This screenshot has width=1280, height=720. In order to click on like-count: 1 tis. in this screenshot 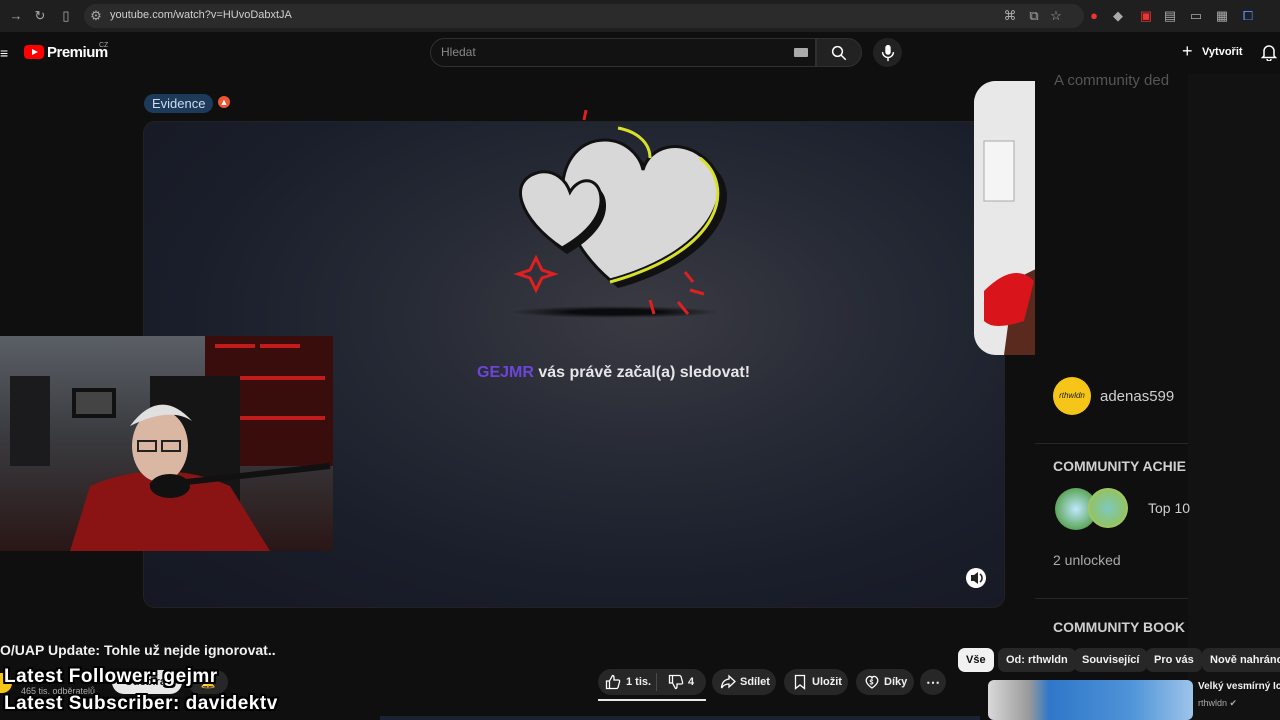, I will do `click(638, 682)`.